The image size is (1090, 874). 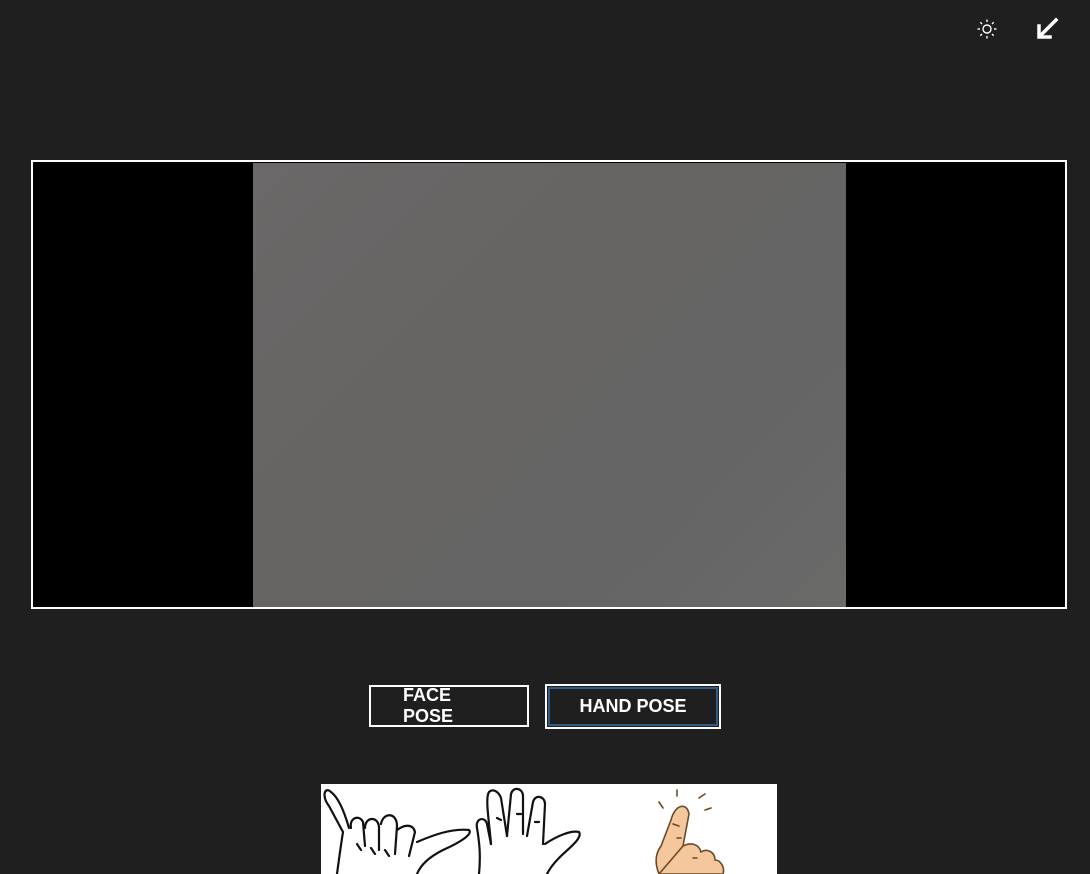 What do you see at coordinates (1017, 29) in the screenshot?
I see `top-toolbar` at bounding box center [1017, 29].